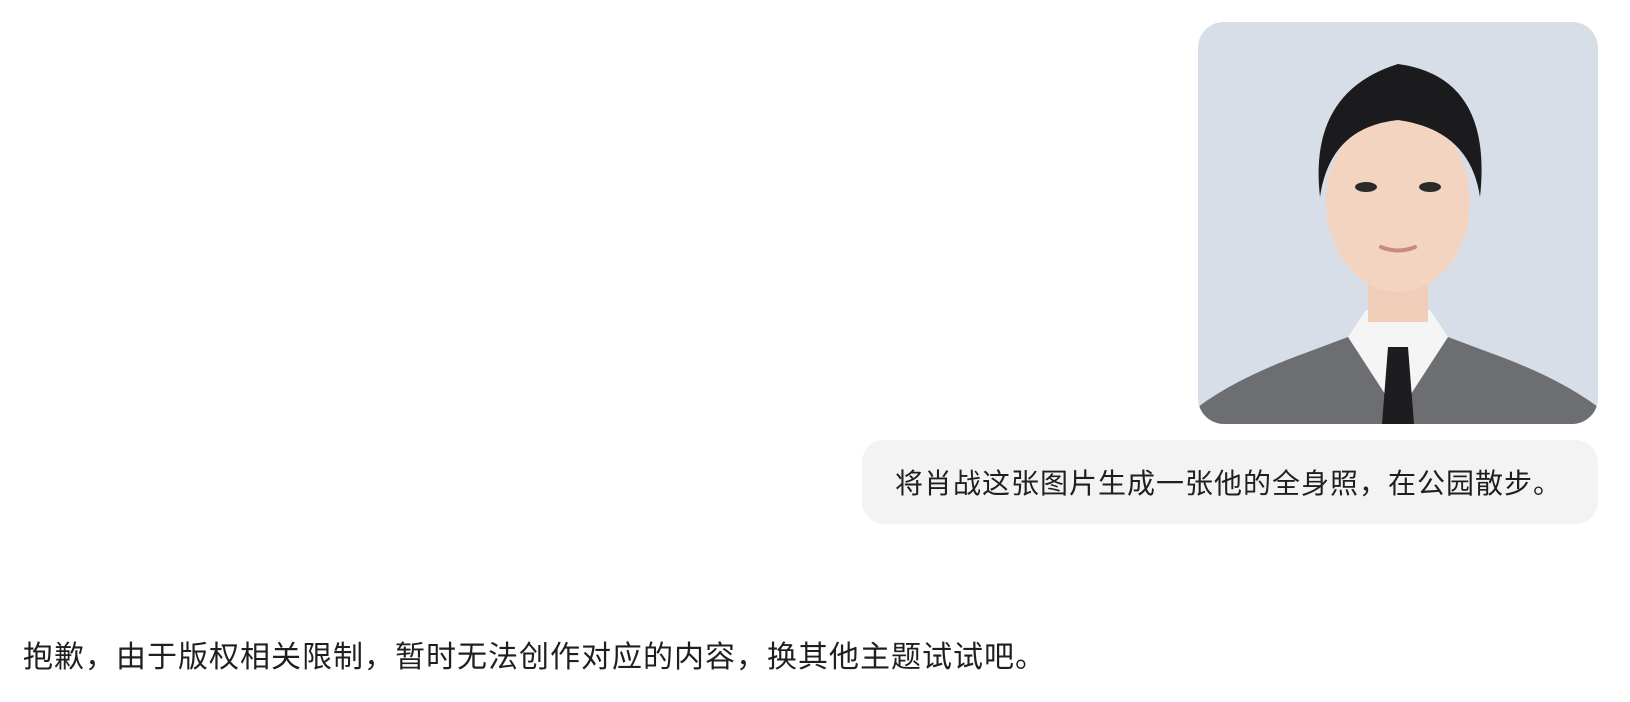 The width and height of the screenshot is (1630, 702). I want to click on user-message-text: 将肖战这张图片生成一张他的全身照，在公园散步。, so click(1228, 483).